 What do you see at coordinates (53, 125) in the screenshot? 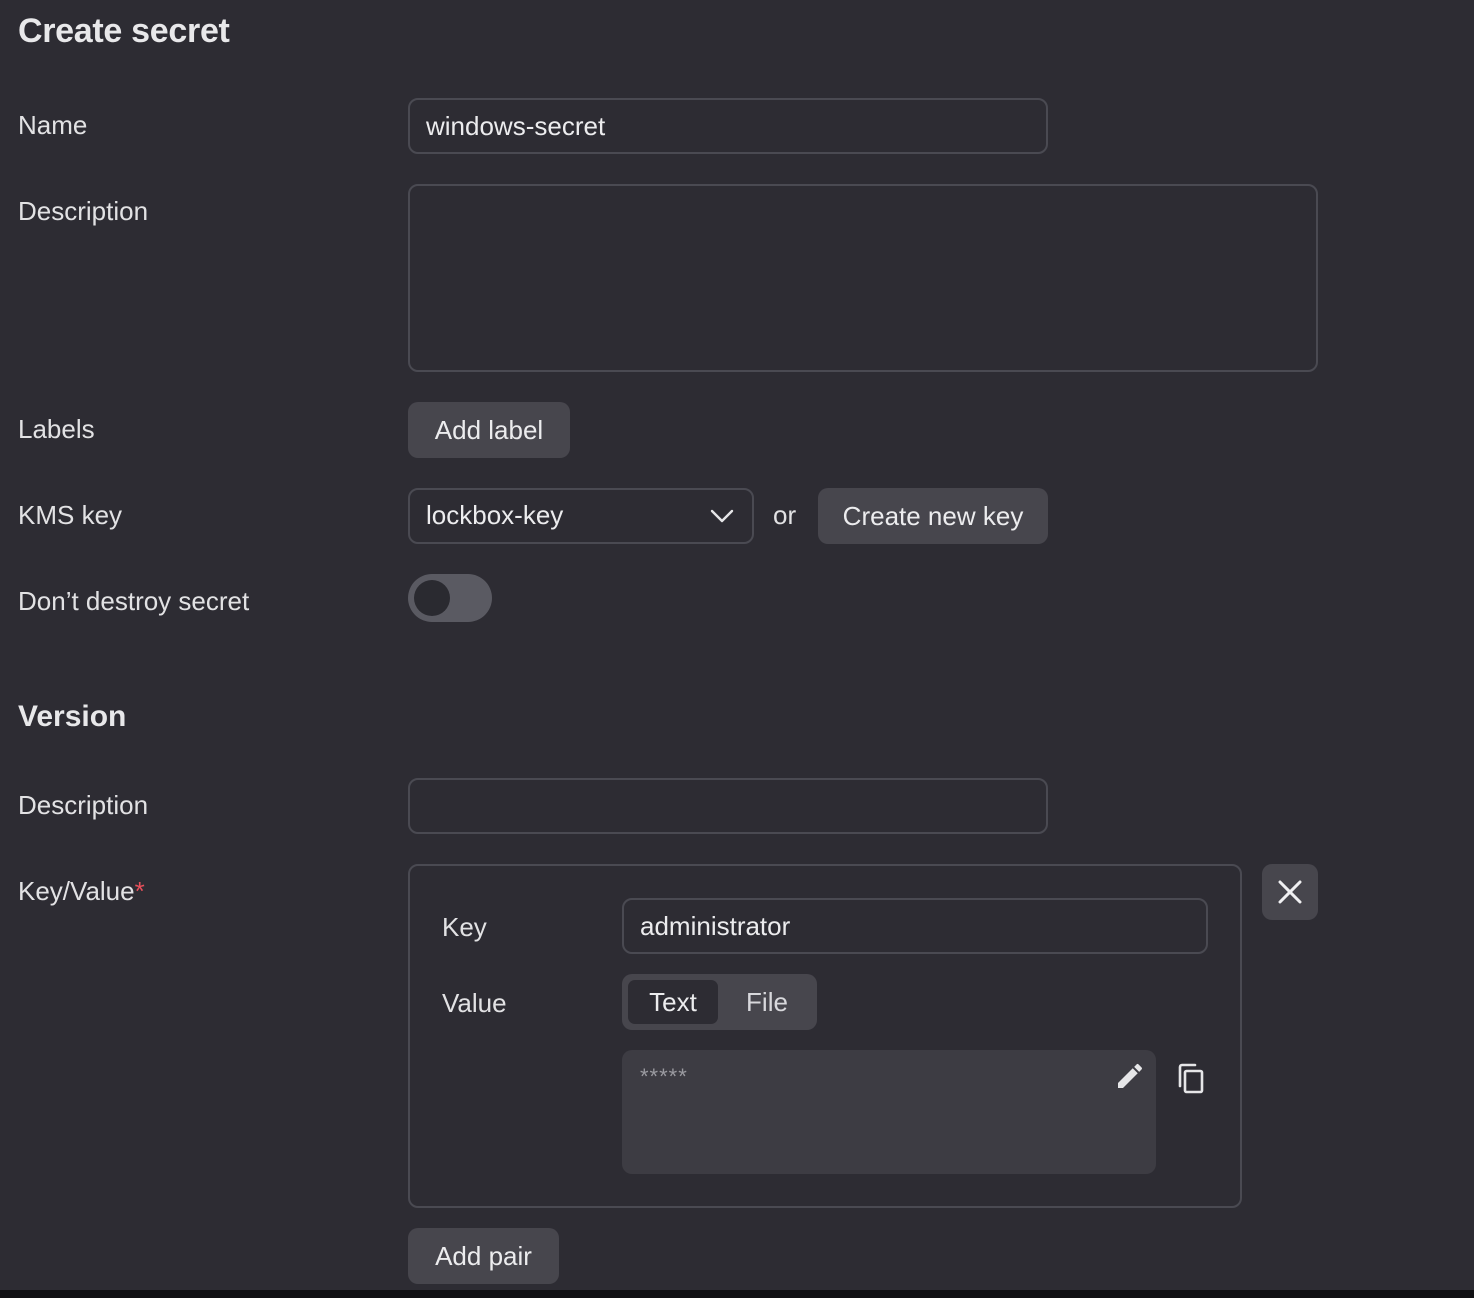
I see `name-label: Name` at bounding box center [53, 125].